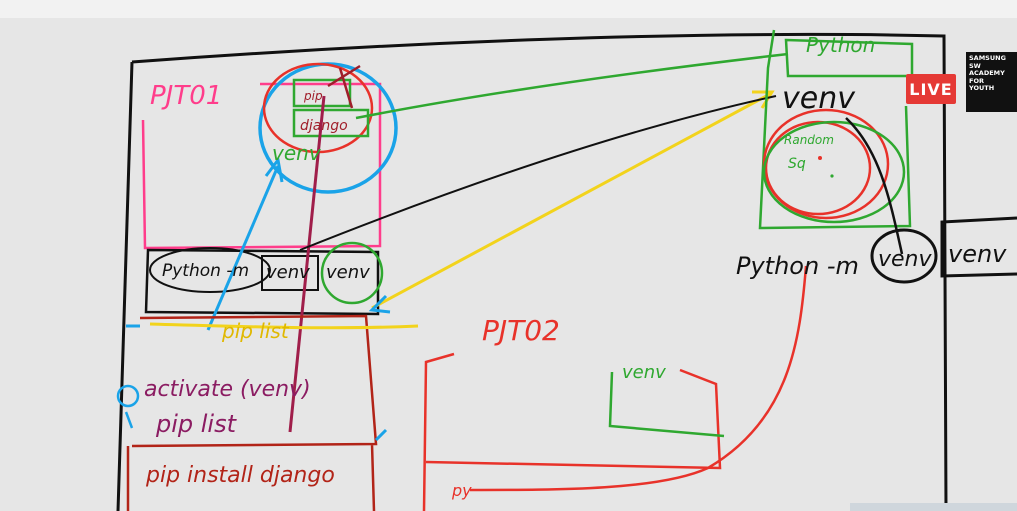 This screenshot has width=1017, height=511. What do you see at coordinates (797, 266) in the screenshot?
I see `cmd-right-part1: Python -m` at bounding box center [797, 266].